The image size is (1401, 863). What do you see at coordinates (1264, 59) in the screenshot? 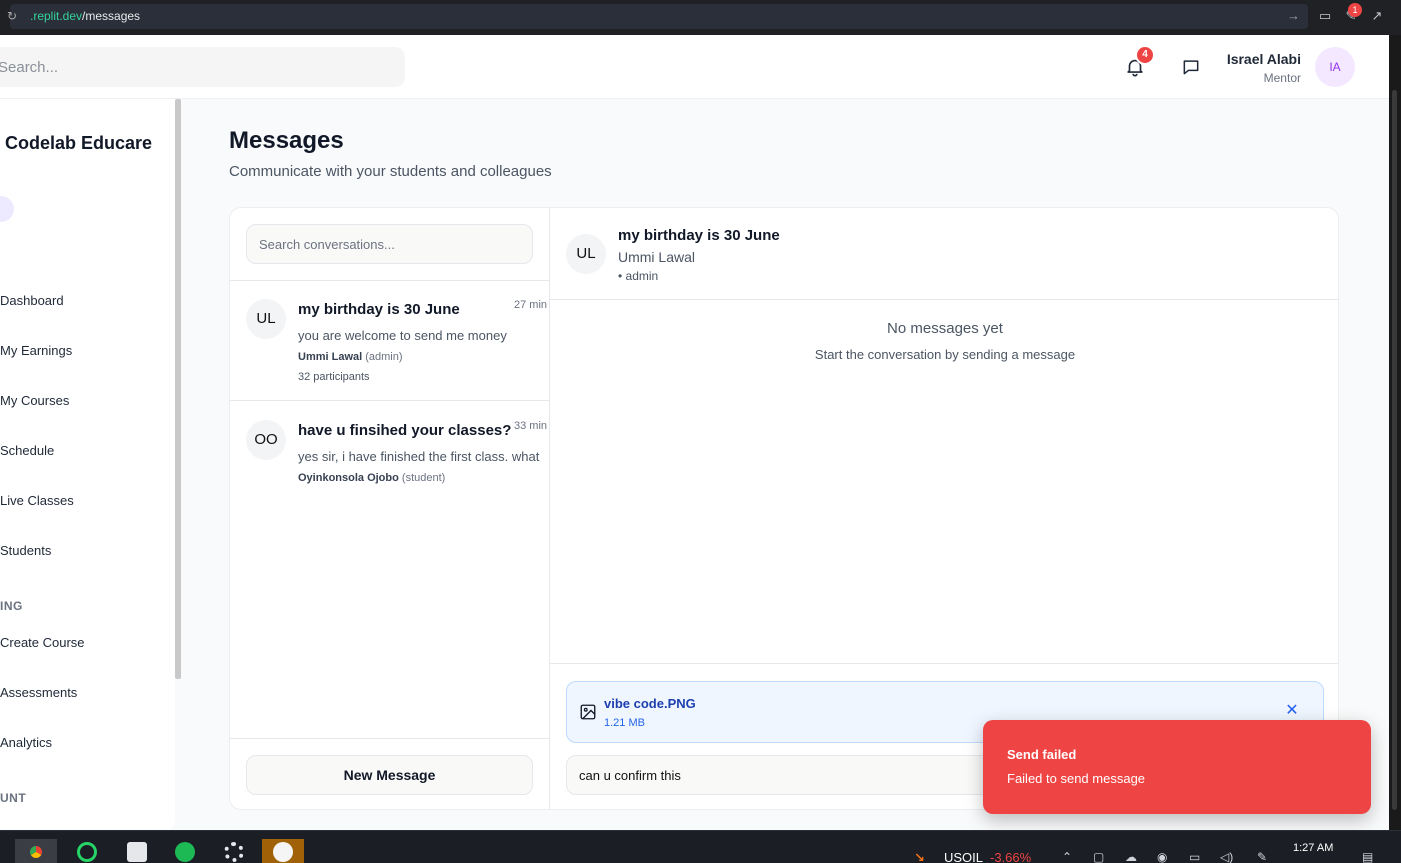
I see `user-name: Israel Alabi` at bounding box center [1264, 59].